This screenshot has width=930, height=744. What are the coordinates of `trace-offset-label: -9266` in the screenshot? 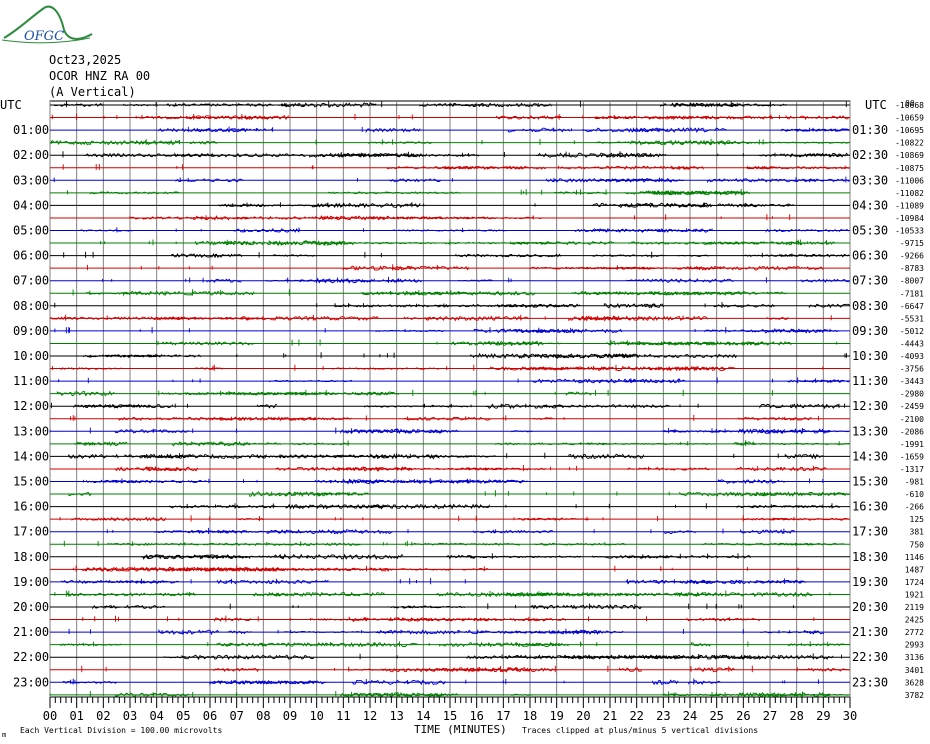 It's located at (912, 256).